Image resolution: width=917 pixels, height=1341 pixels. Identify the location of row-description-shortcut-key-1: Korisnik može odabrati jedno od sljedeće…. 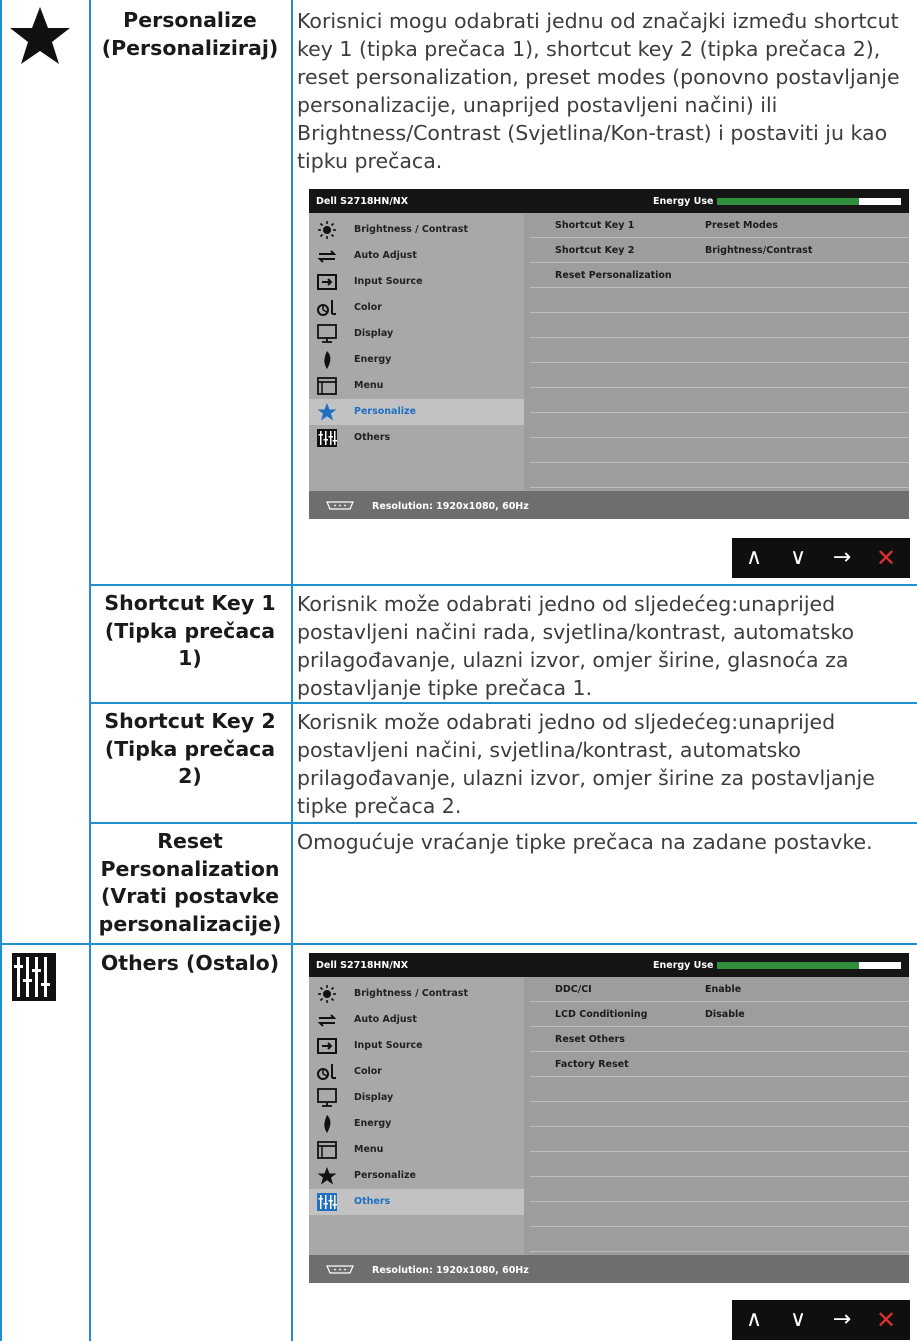
(576, 646).